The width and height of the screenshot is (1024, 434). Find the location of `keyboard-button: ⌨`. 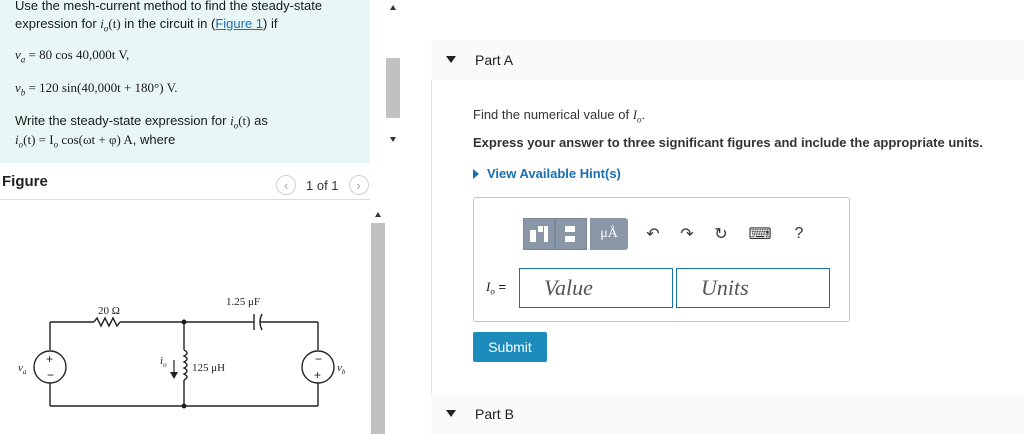

keyboard-button: ⌨ is located at coordinates (760, 234).